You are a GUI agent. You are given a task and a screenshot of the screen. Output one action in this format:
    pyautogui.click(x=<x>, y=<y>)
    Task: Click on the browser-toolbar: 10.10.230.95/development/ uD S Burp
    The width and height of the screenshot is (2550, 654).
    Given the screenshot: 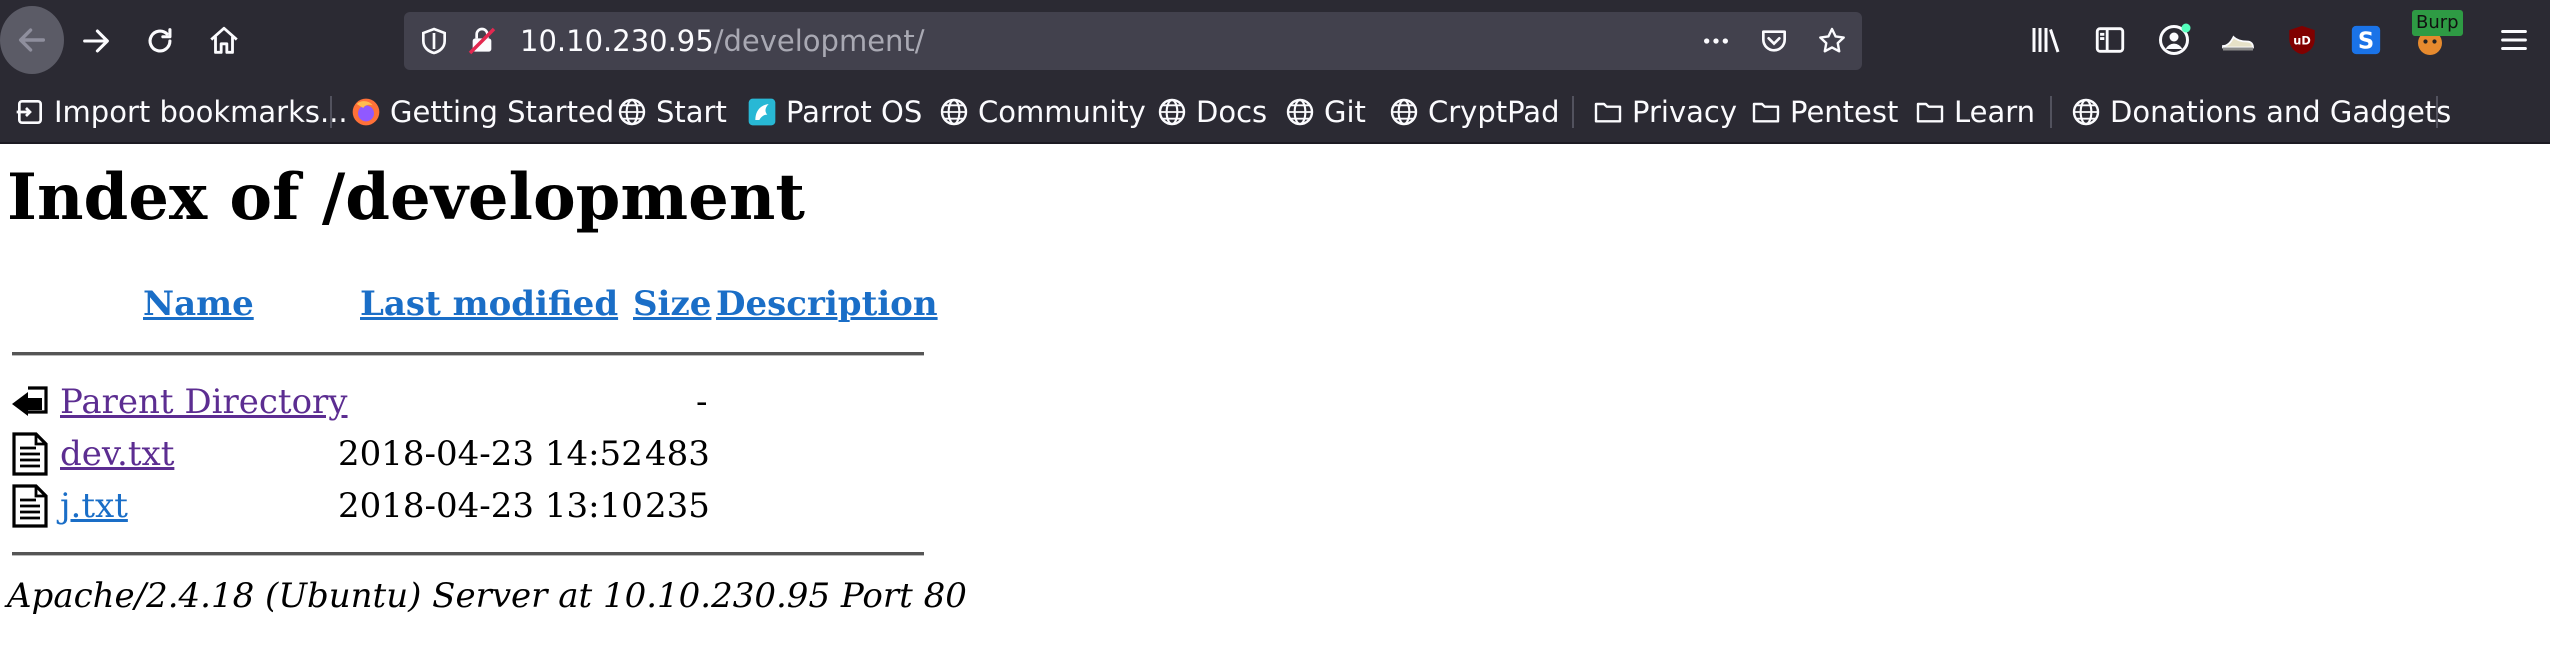 What is the action you would take?
    pyautogui.click(x=1275, y=41)
    